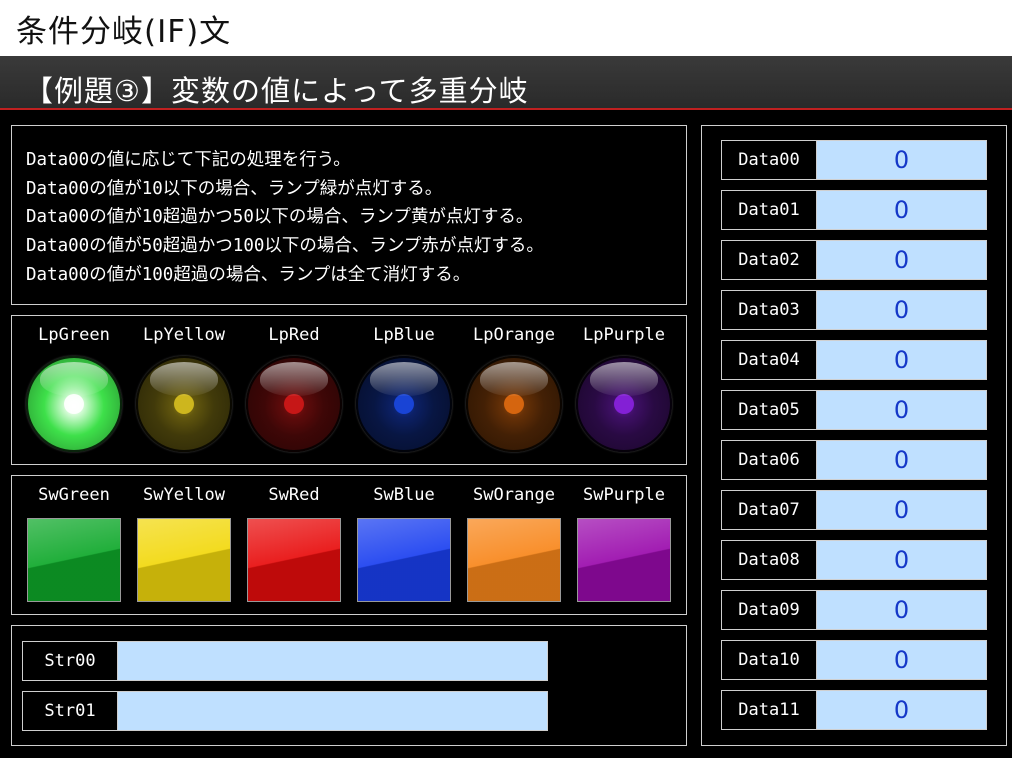 The width and height of the screenshot is (1012, 758). I want to click on switch-blue-cell: SwBlue, so click(404, 542).